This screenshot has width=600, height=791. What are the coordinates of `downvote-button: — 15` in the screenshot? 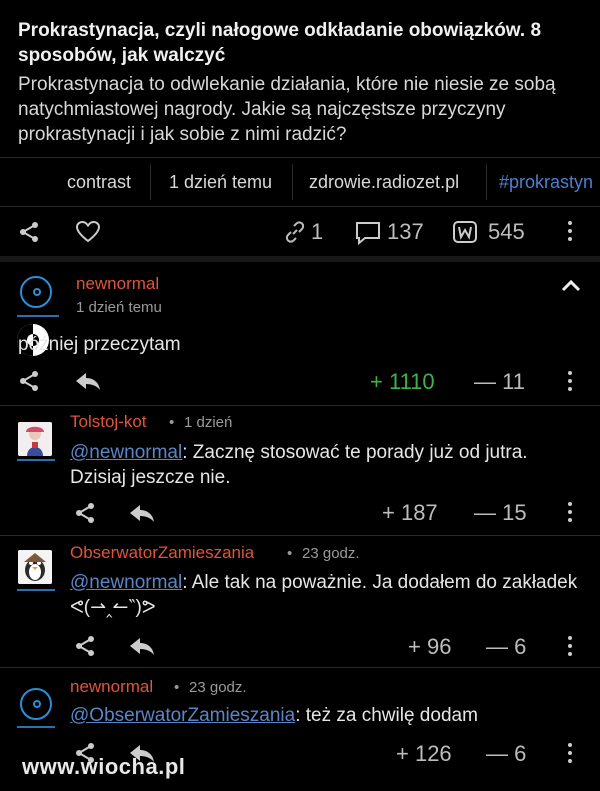 It's located at (500, 513).